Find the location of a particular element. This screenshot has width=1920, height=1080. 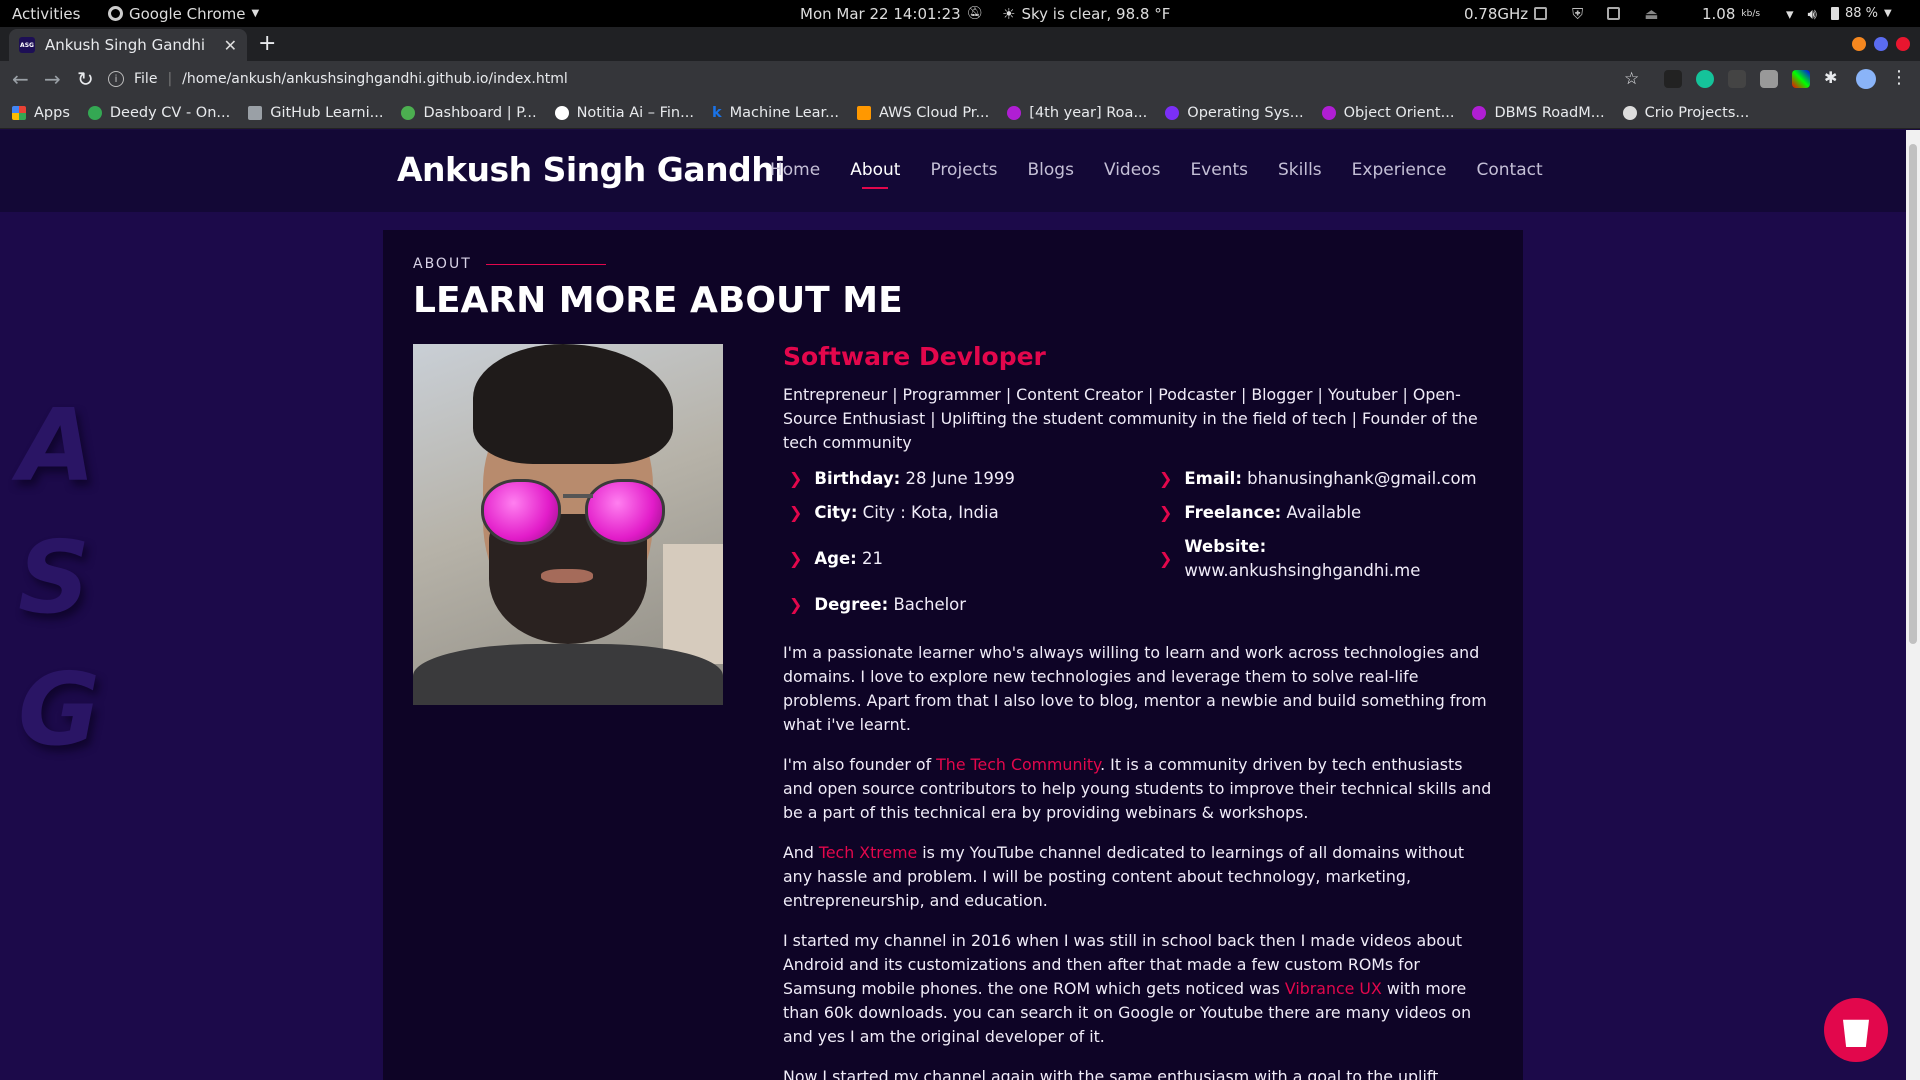

sunglasses-bridge is located at coordinates (578, 496).